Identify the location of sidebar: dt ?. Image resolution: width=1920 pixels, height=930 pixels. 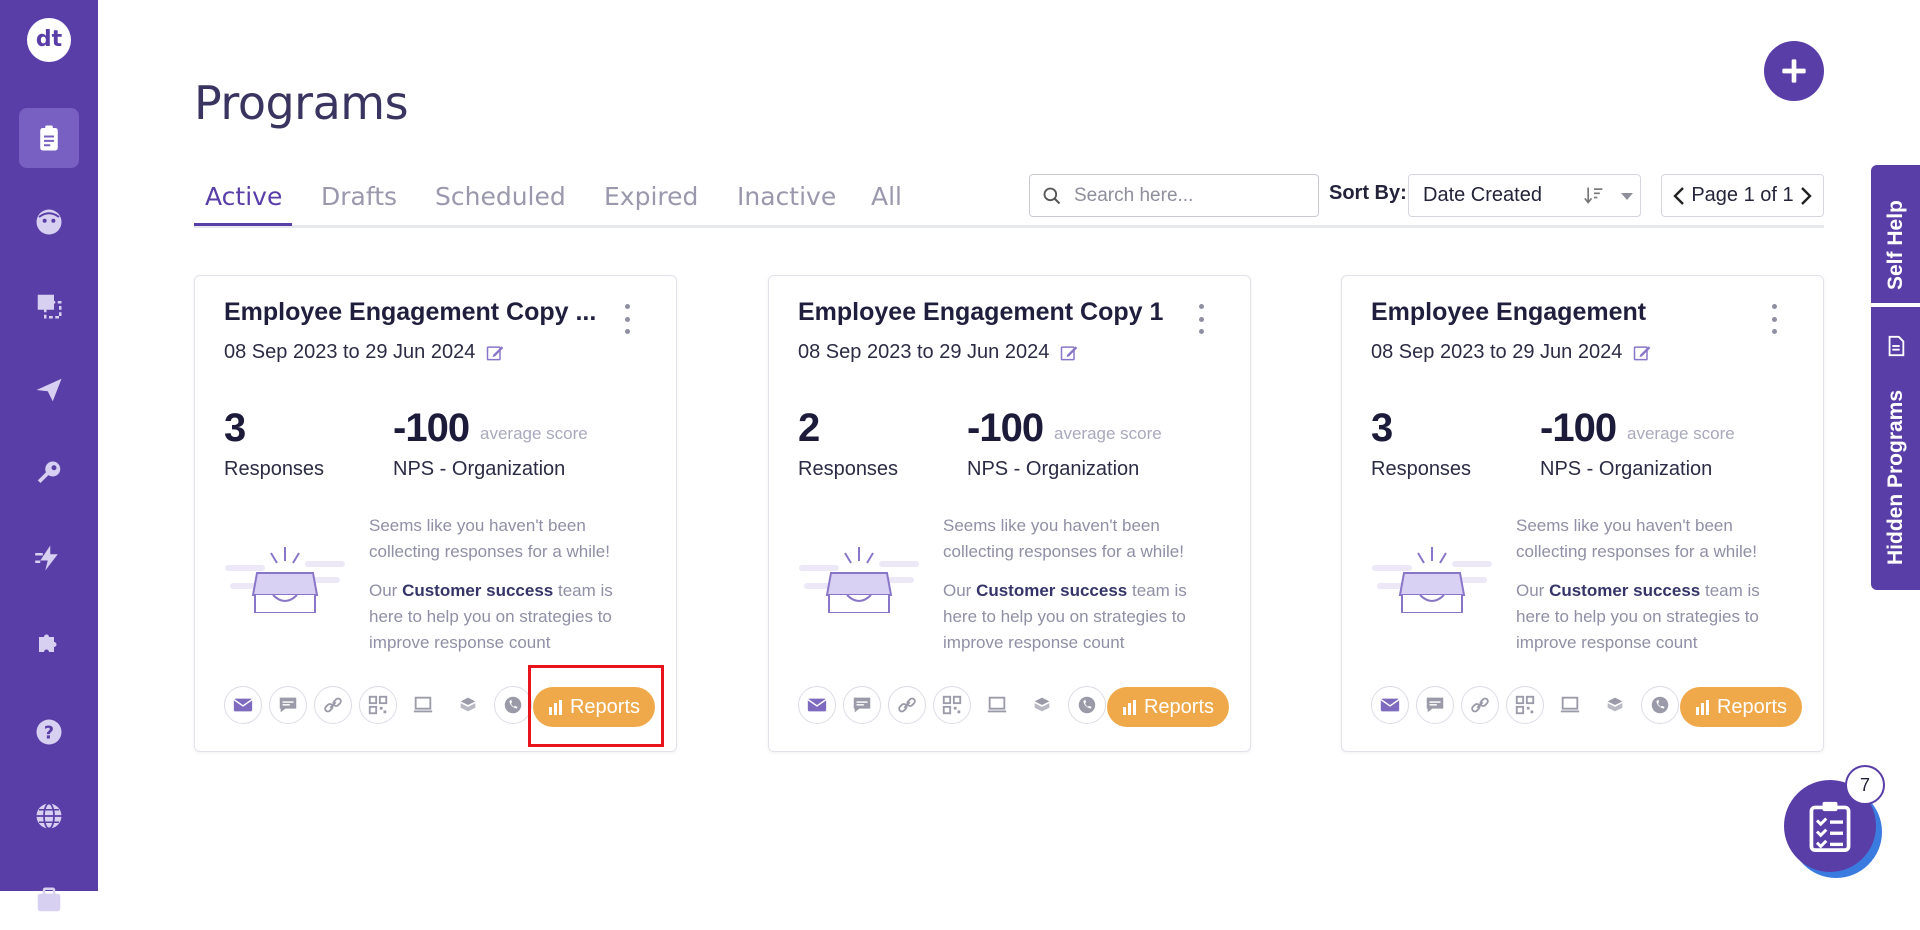
(49, 456).